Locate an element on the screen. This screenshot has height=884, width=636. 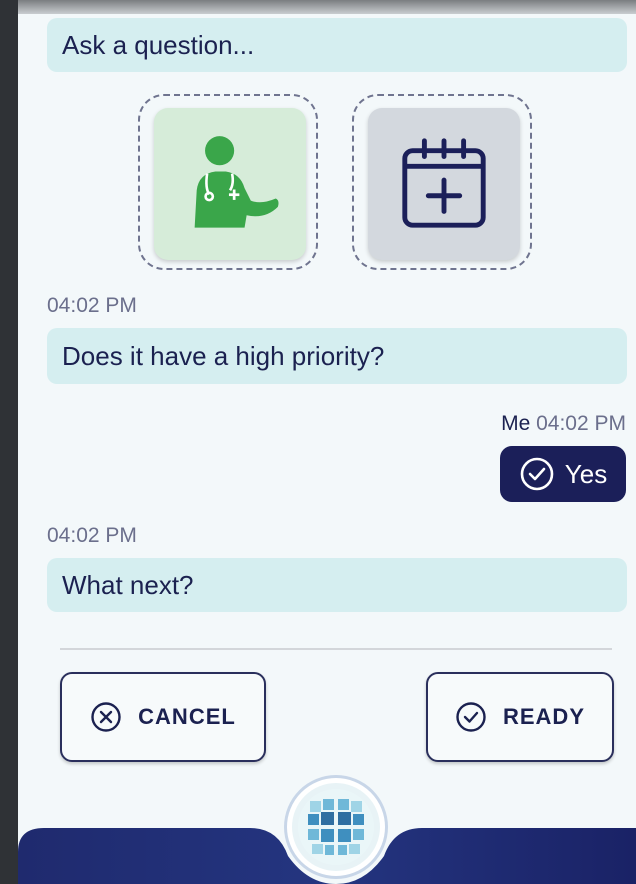
calendar-option is located at coordinates (442, 182).